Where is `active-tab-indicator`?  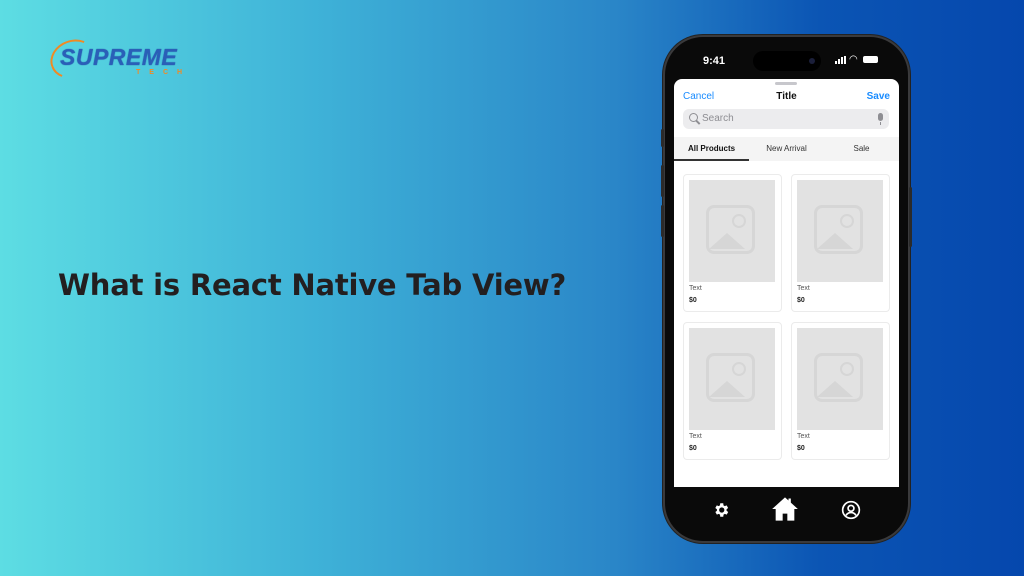 active-tab-indicator is located at coordinates (711, 160).